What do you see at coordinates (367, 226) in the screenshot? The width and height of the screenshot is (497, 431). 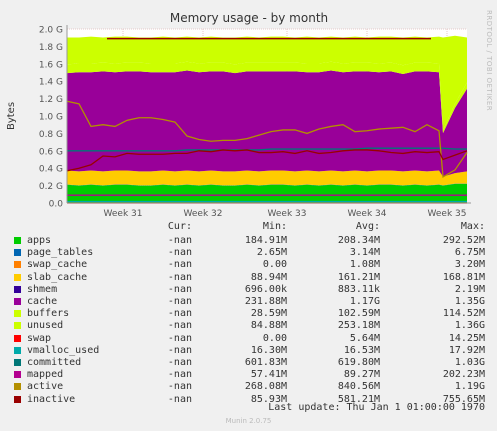 I see `header-avg: Avg:` at bounding box center [367, 226].